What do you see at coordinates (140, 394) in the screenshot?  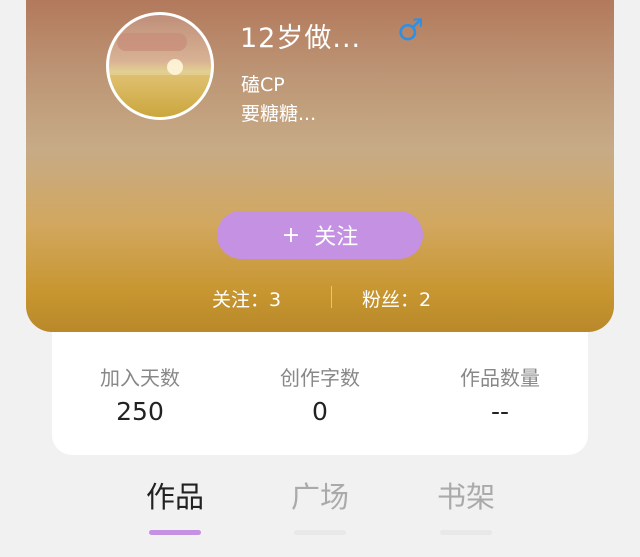 I see `stat-join-days: 加入天数 250` at bounding box center [140, 394].